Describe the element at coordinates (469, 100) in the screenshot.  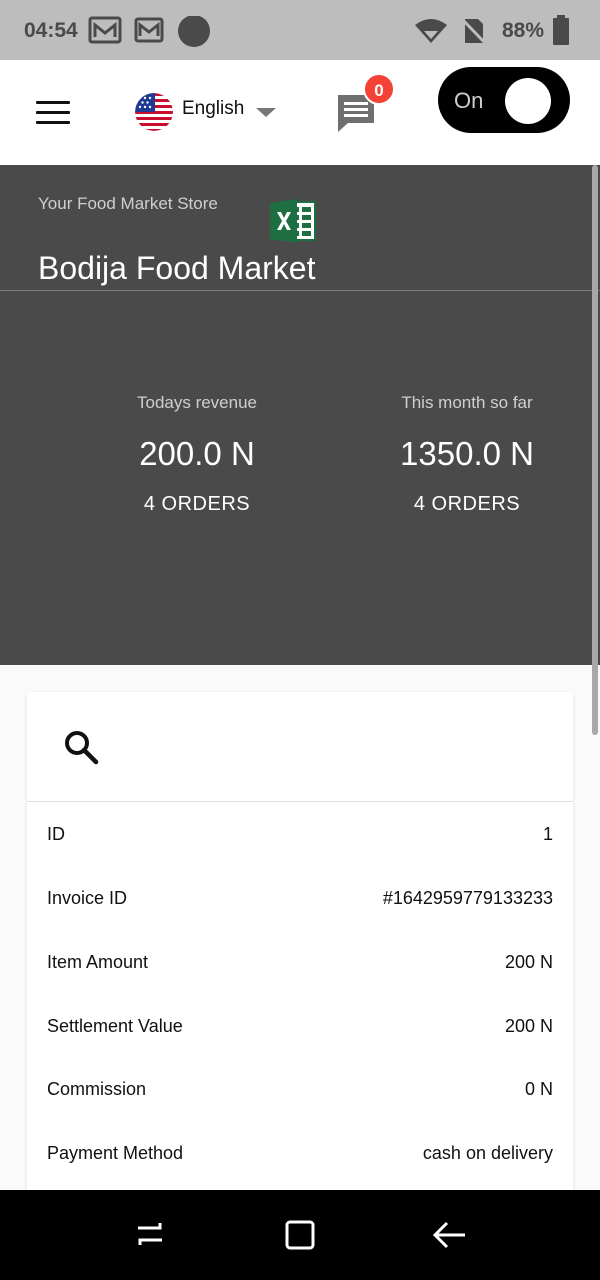
I see `toggle-label: On` at that location.